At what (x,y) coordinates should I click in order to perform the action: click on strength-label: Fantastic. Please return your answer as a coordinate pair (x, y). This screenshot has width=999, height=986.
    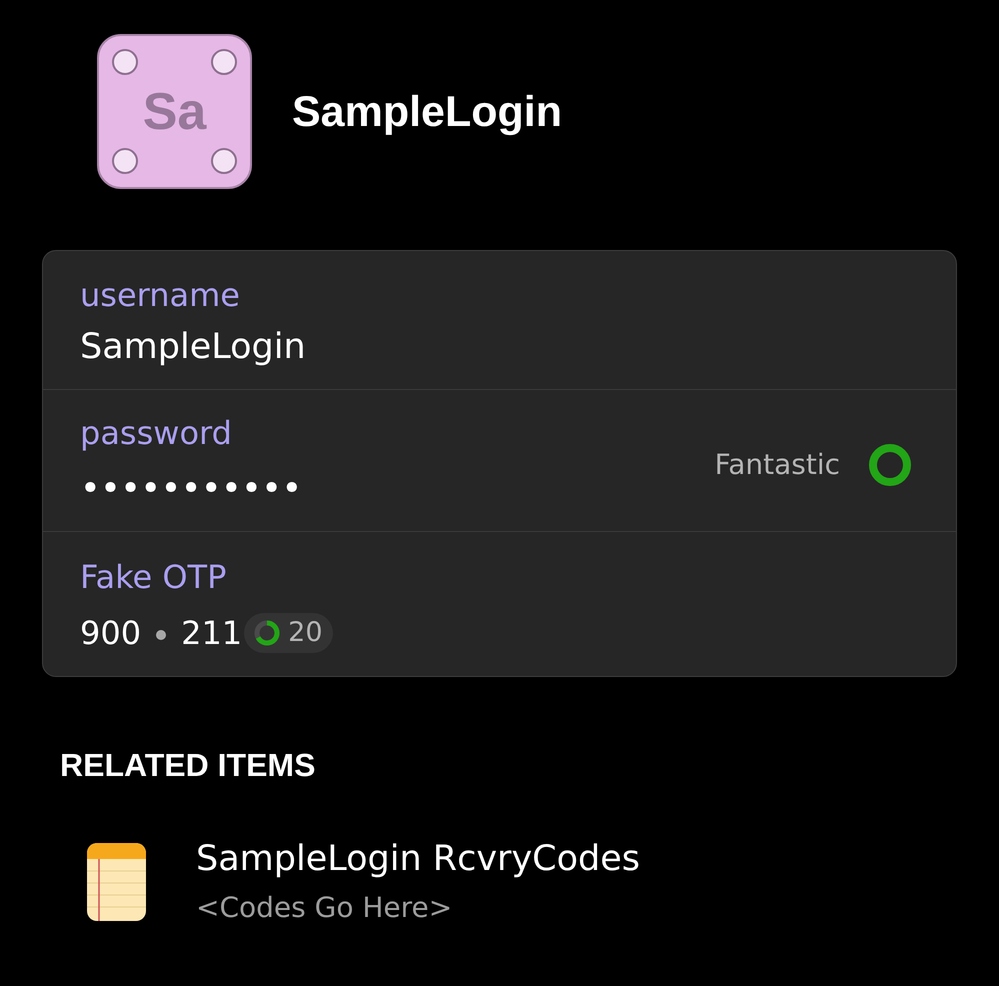
    Looking at the image, I should click on (777, 465).